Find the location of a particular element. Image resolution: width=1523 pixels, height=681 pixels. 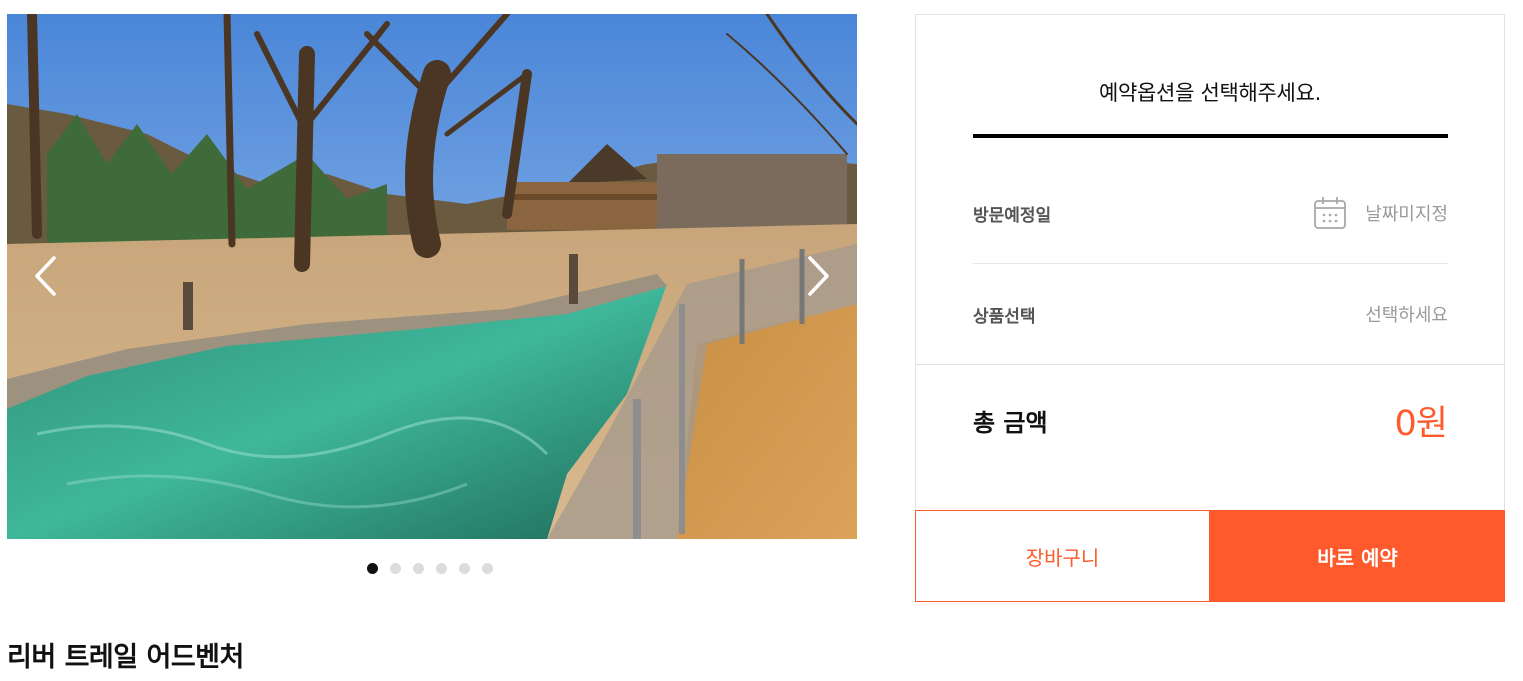

visit-date-value: 날짜미지정 is located at coordinates (1406, 214).